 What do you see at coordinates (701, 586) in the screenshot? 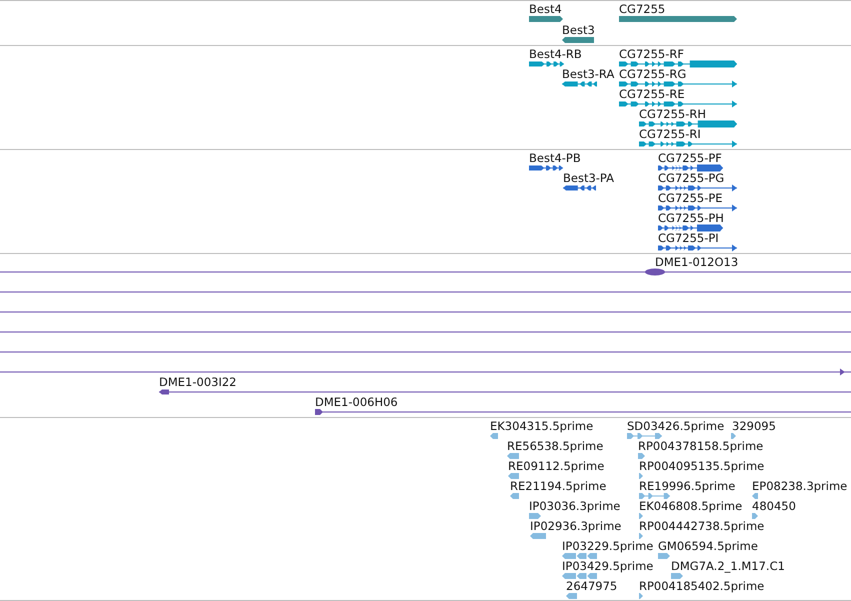
I see `feature-label: RP004185402.5prime` at bounding box center [701, 586].